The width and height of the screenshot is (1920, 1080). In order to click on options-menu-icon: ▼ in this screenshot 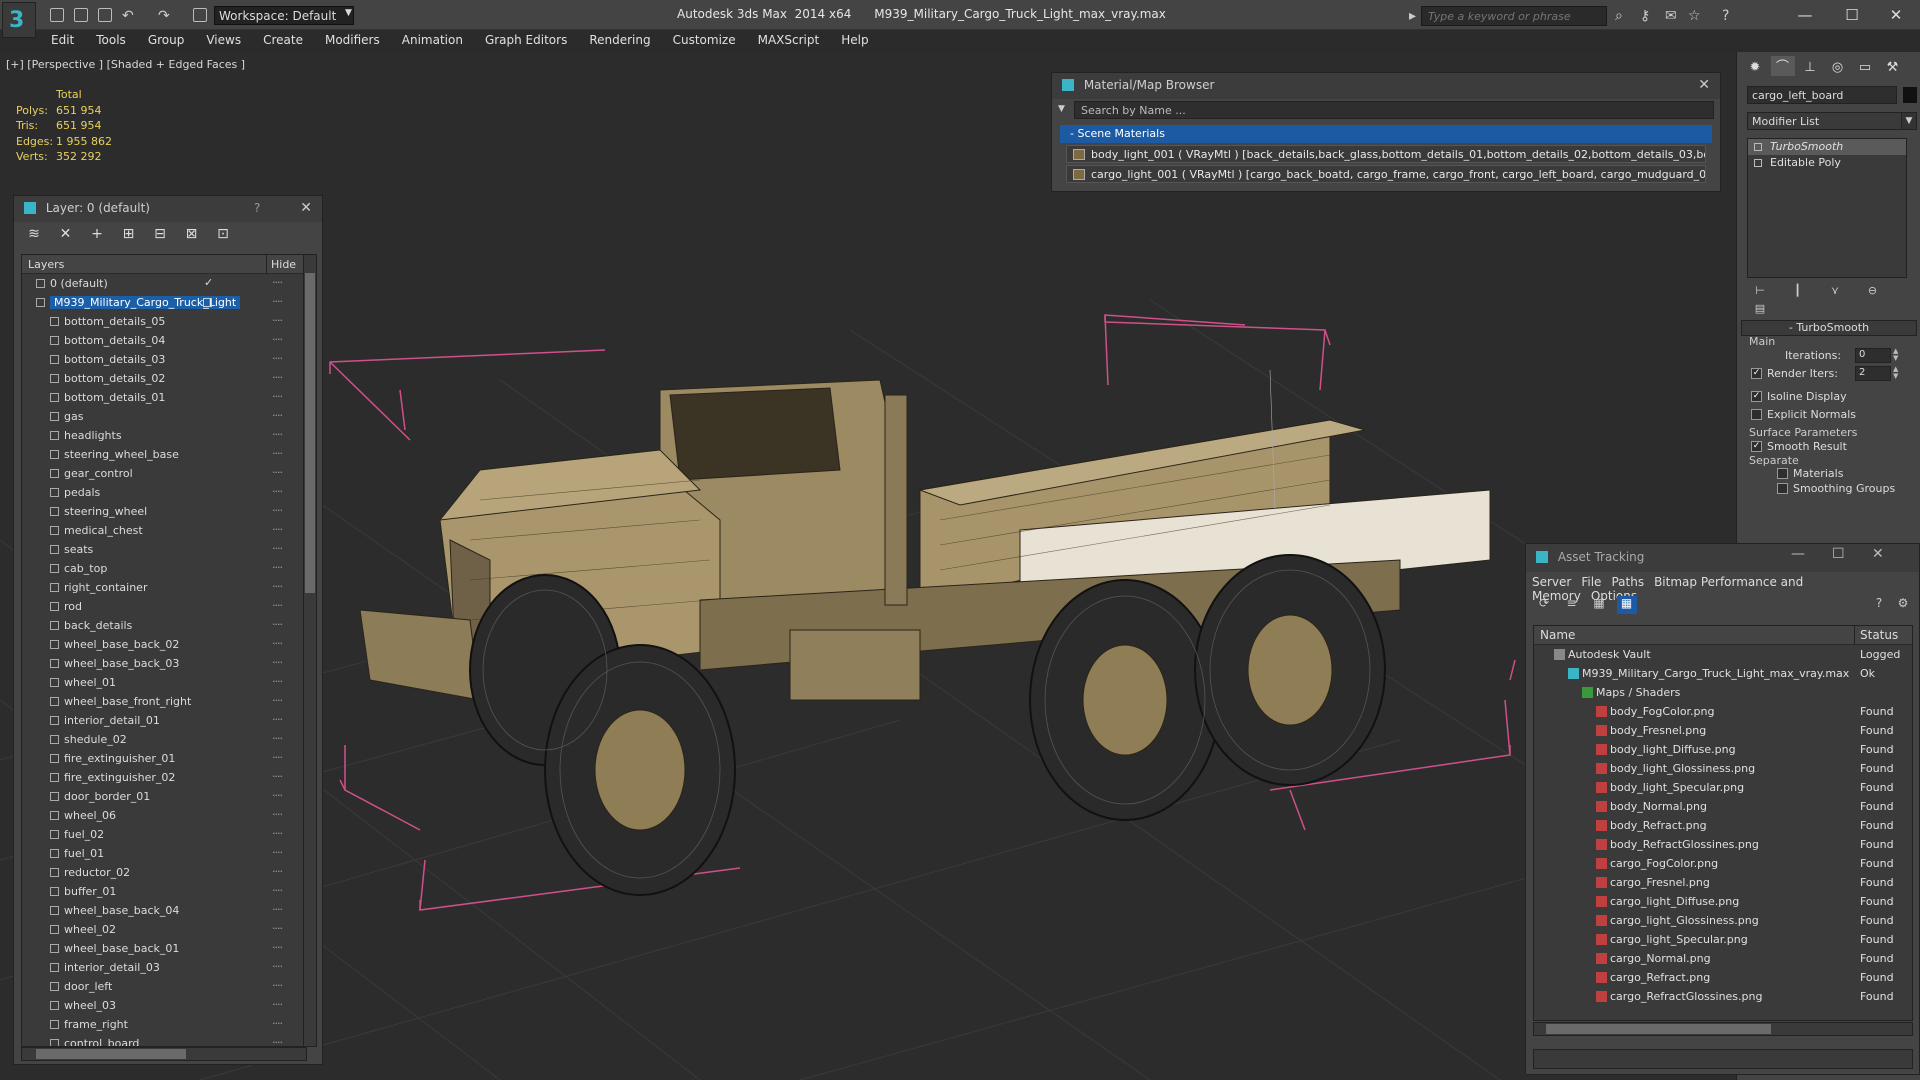, I will do `click(1061, 109)`.